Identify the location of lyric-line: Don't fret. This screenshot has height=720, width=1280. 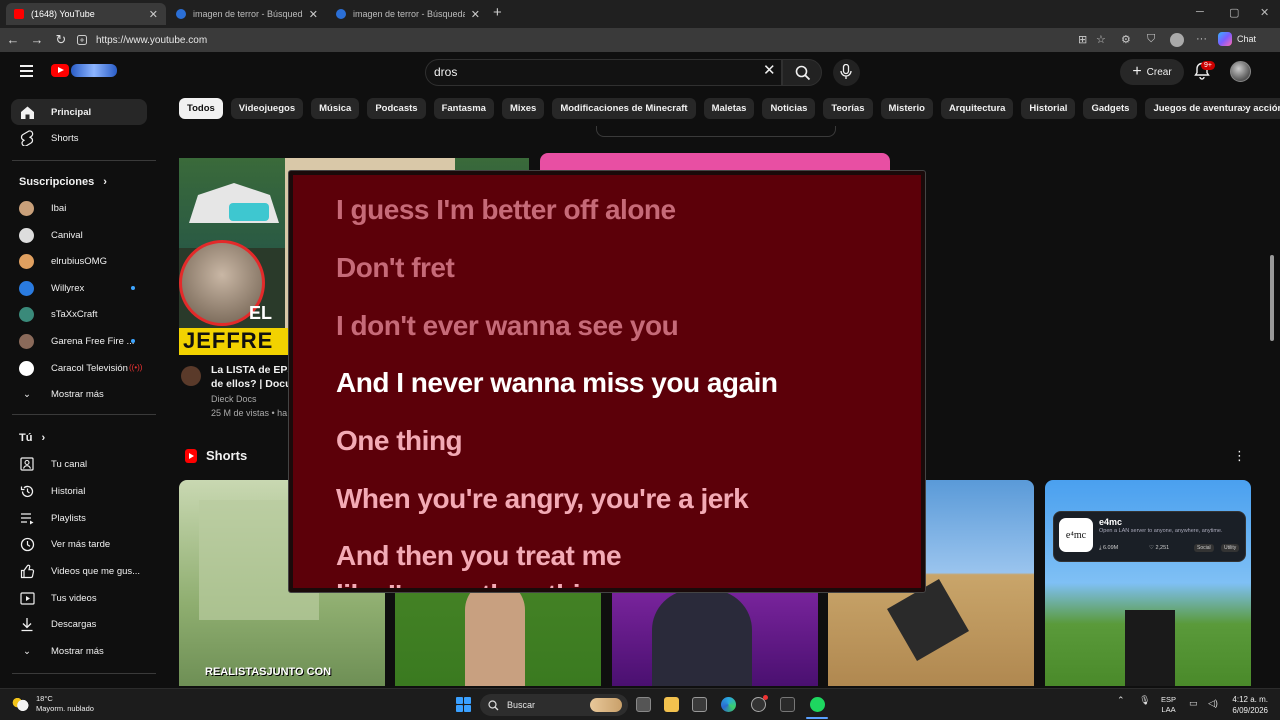
(395, 268).